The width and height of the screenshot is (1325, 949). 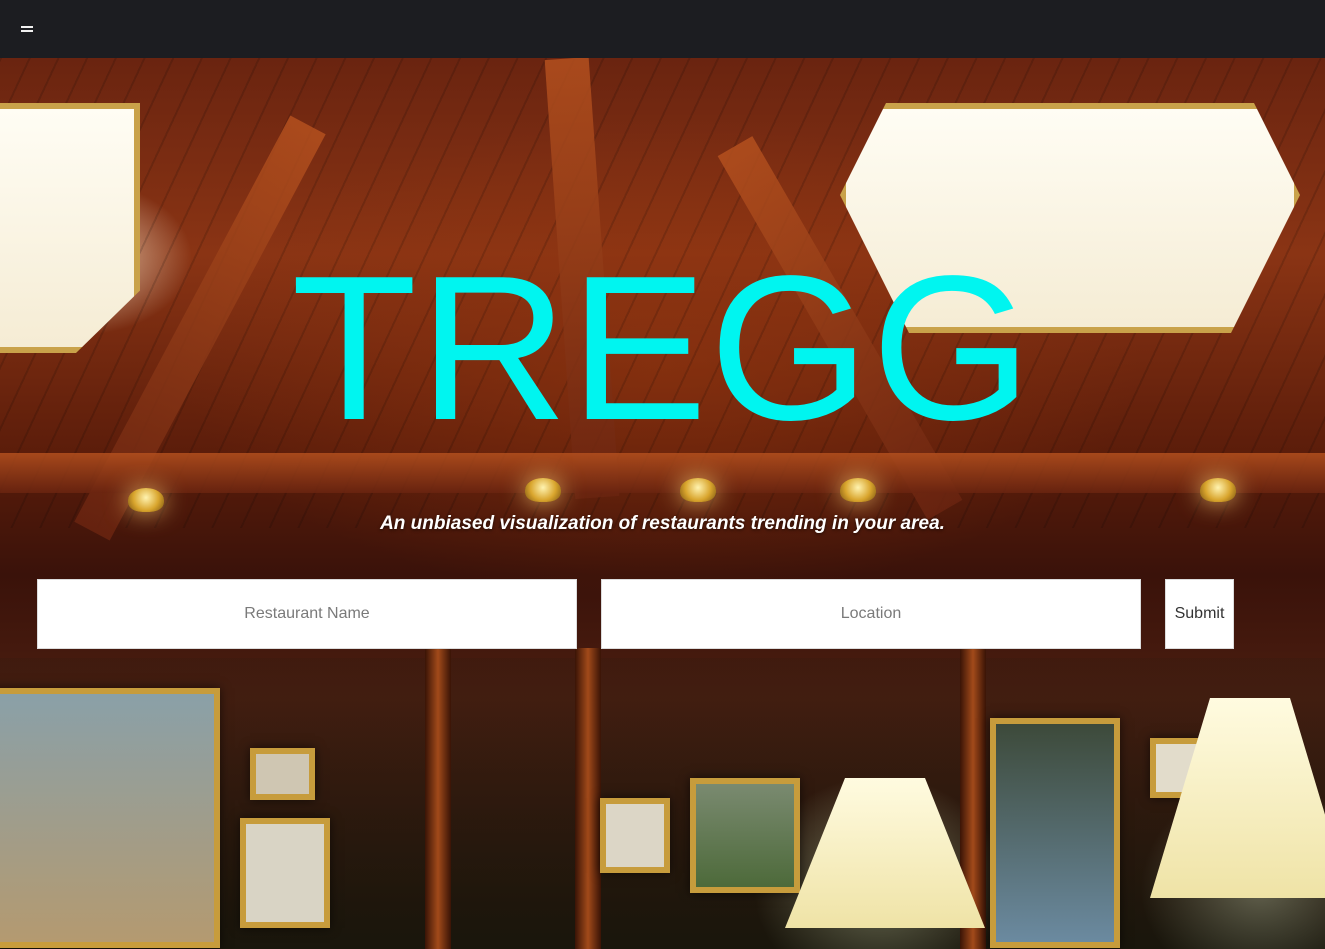 What do you see at coordinates (871, 614) in the screenshot?
I see `location-input` at bounding box center [871, 614].